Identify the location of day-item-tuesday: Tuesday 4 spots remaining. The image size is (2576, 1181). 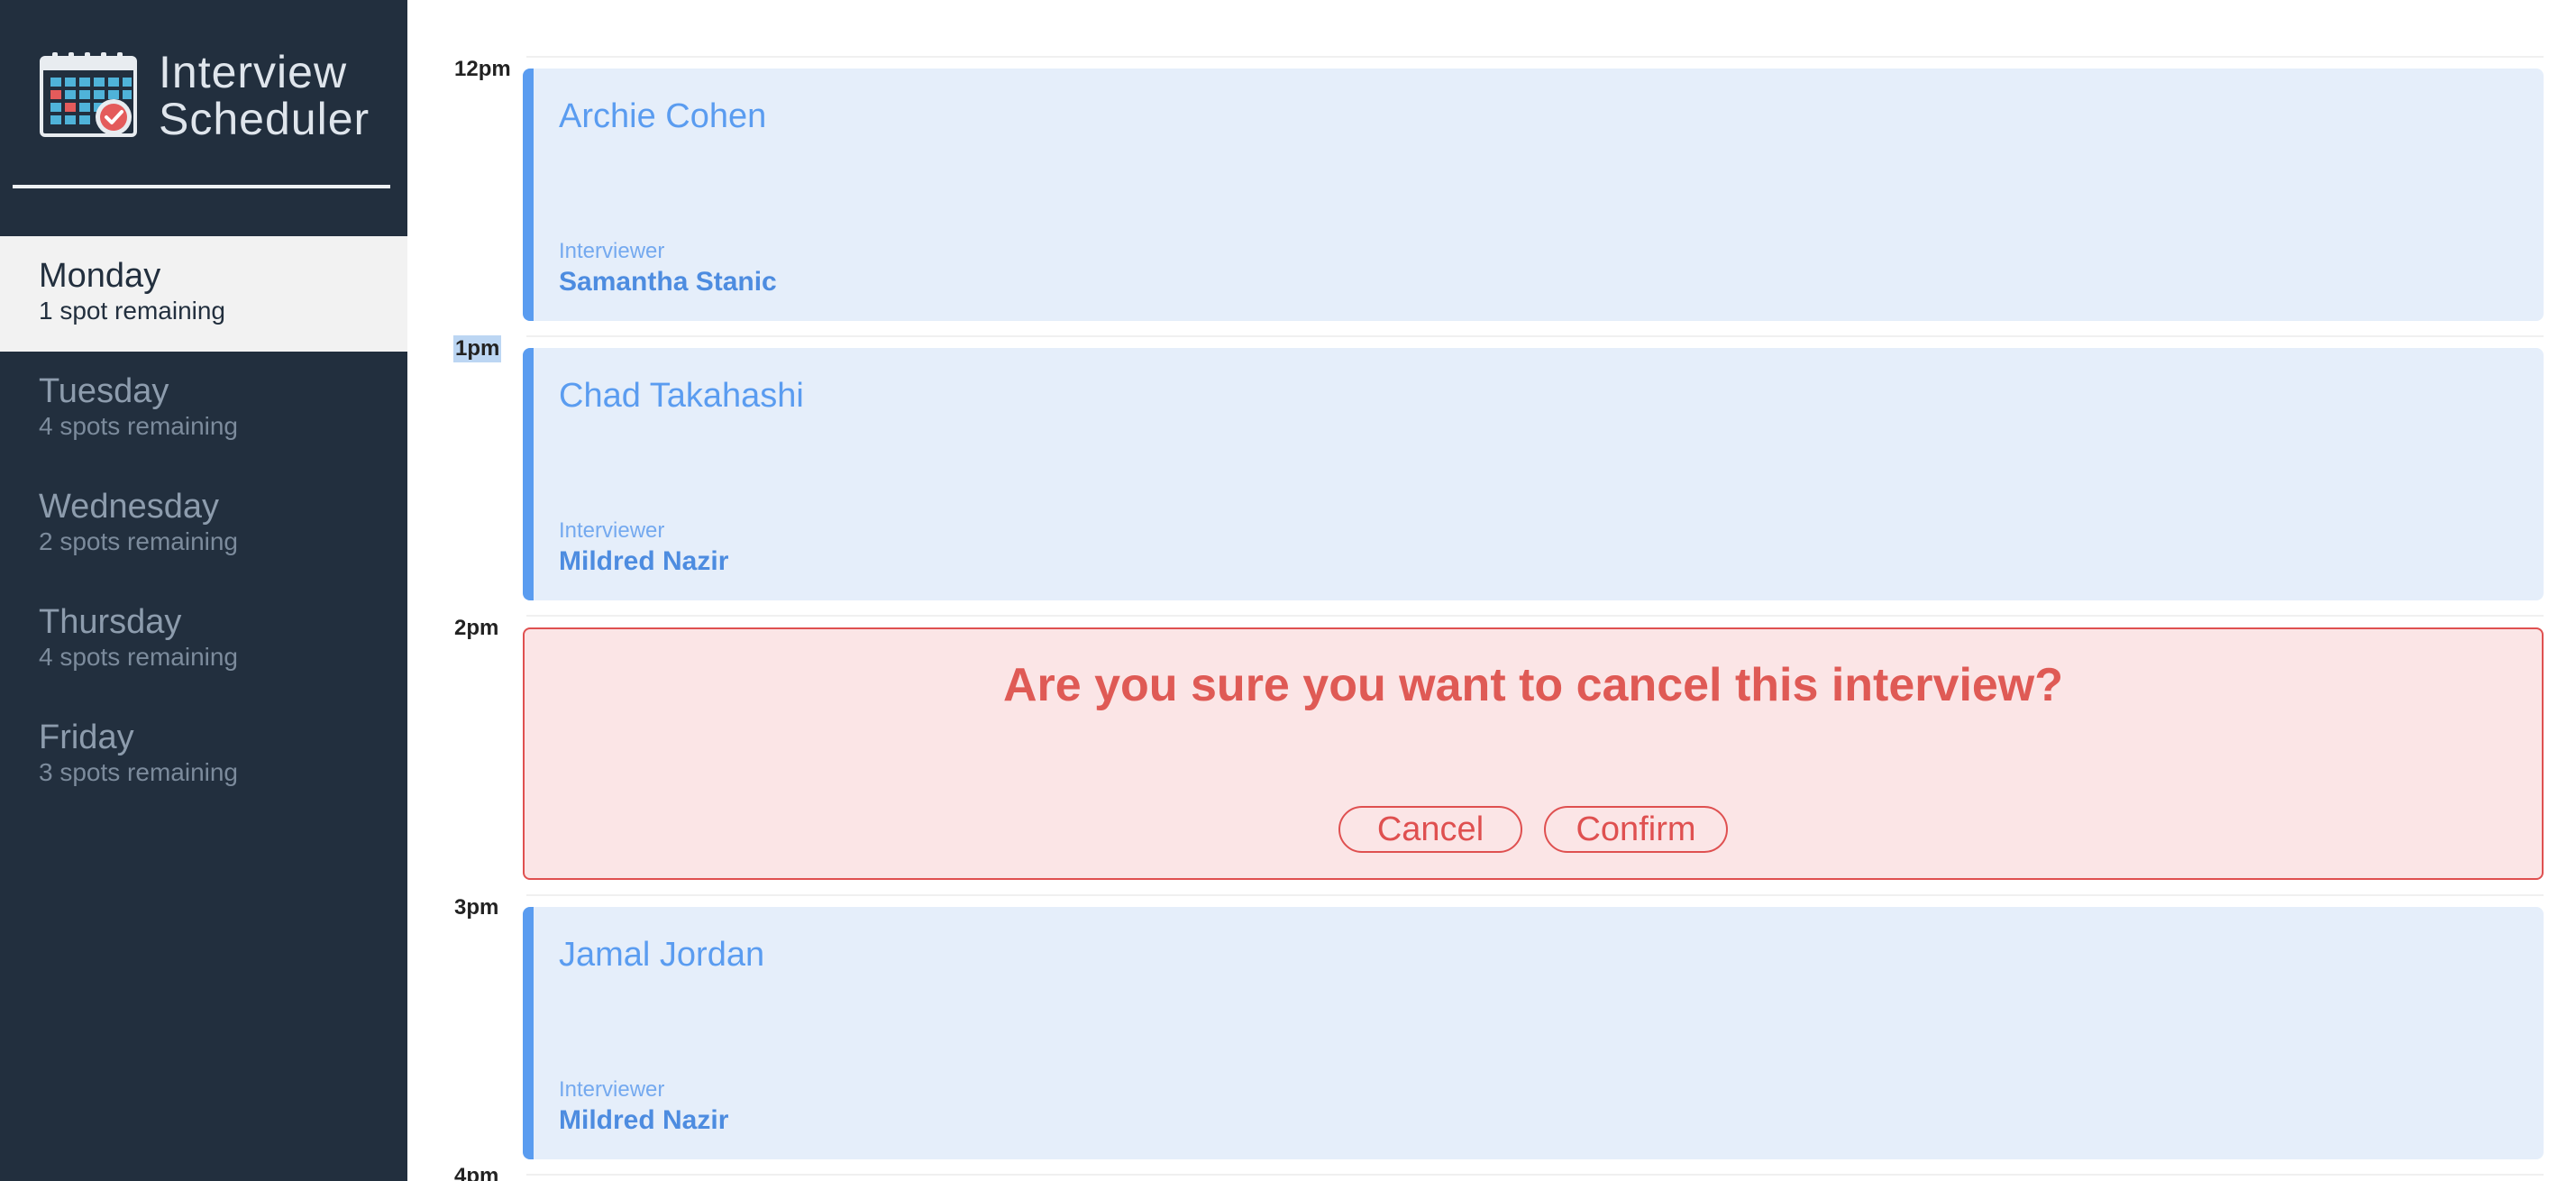
(203, 409).